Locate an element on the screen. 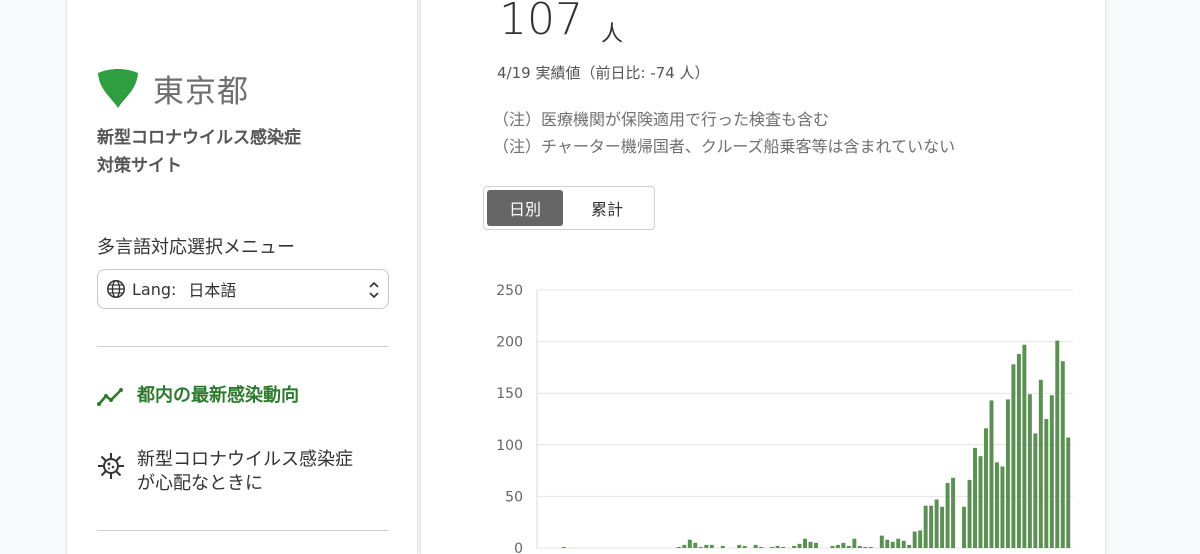  toggle-daily-button: 日別 is located at coordinates (525, 208).